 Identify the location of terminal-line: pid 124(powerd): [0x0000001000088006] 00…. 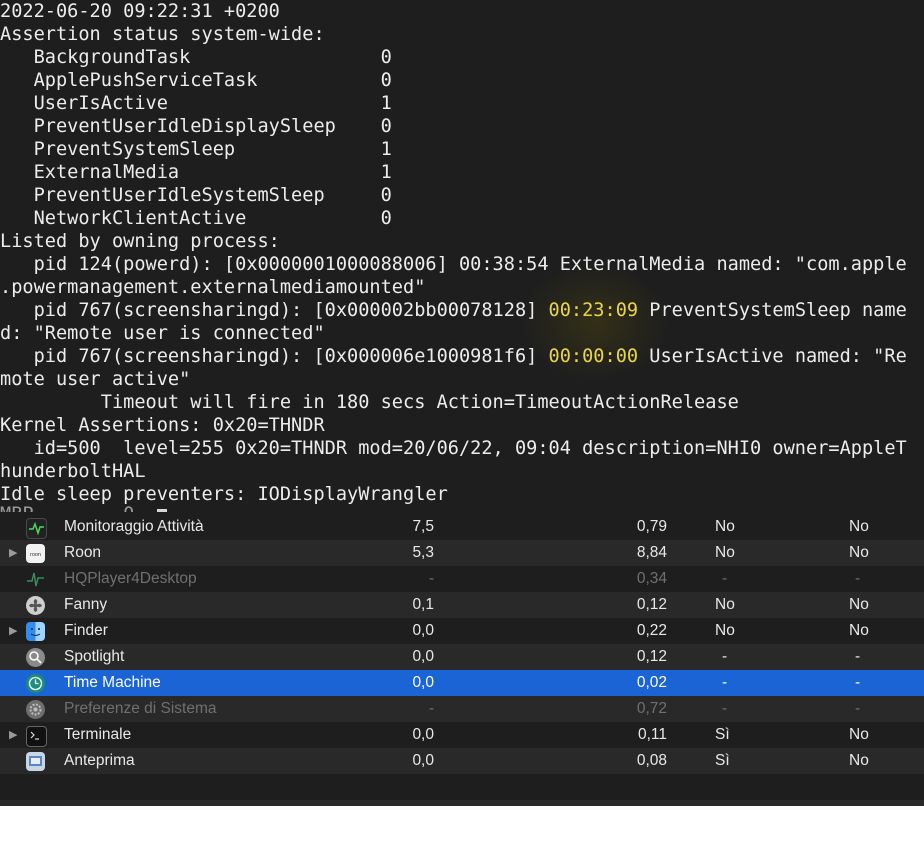
(453, 264).